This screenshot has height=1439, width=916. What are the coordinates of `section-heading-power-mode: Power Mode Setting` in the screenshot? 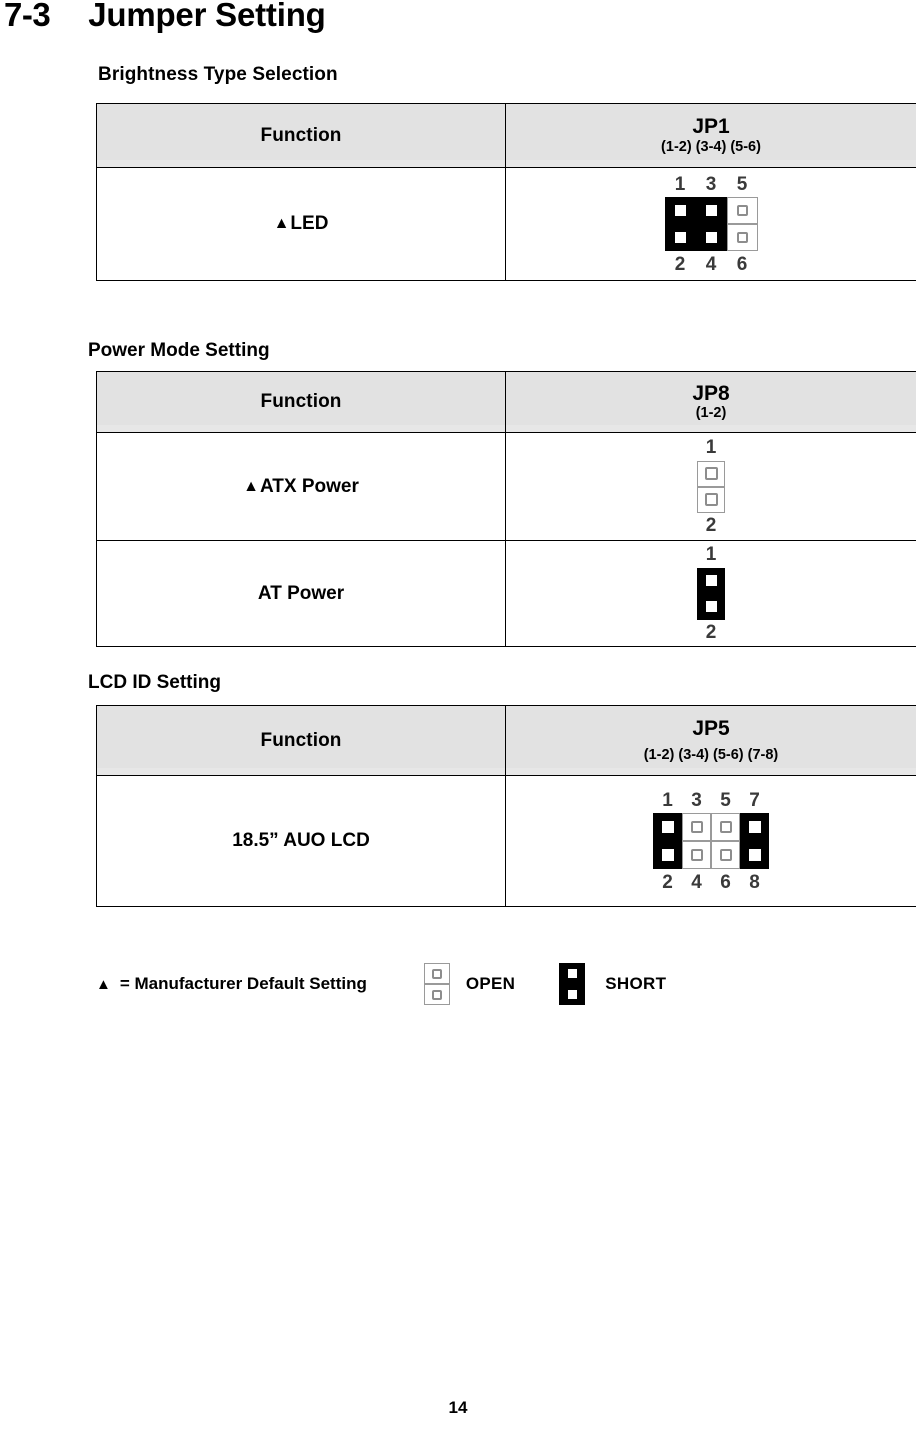 It's located at (179, 350).